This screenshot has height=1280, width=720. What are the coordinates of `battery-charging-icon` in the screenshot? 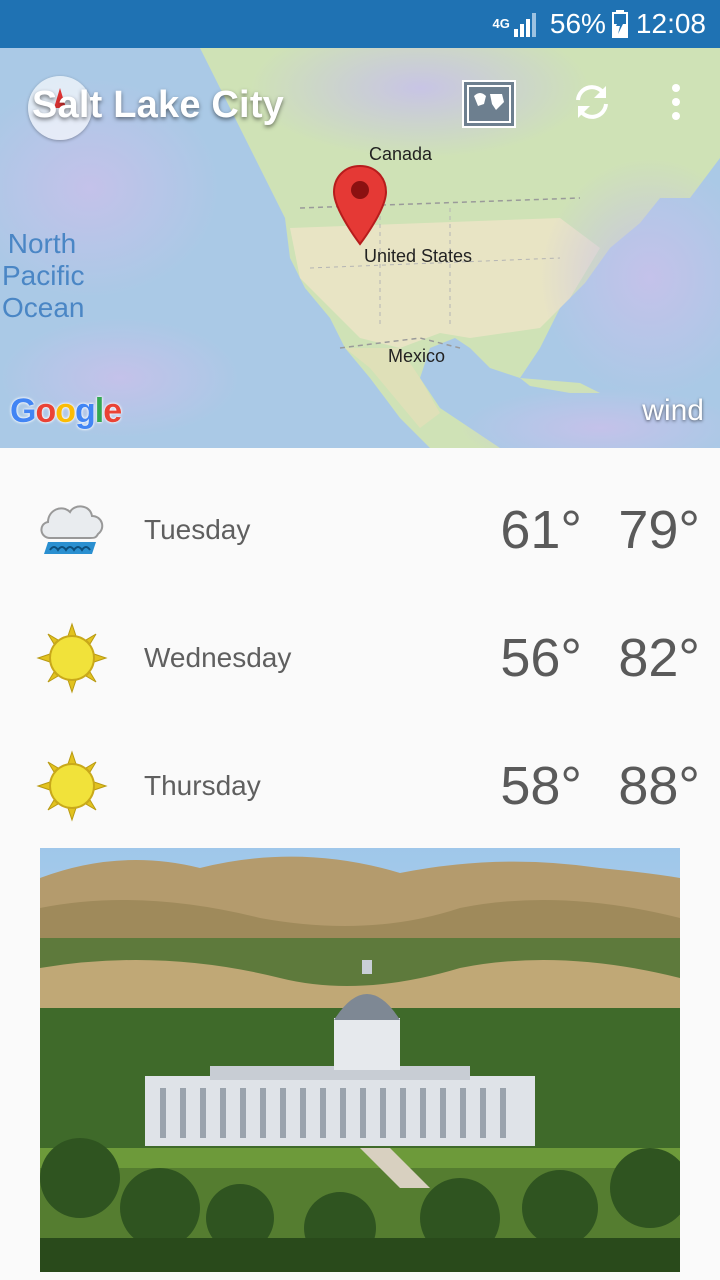 It's located at (619, 24).